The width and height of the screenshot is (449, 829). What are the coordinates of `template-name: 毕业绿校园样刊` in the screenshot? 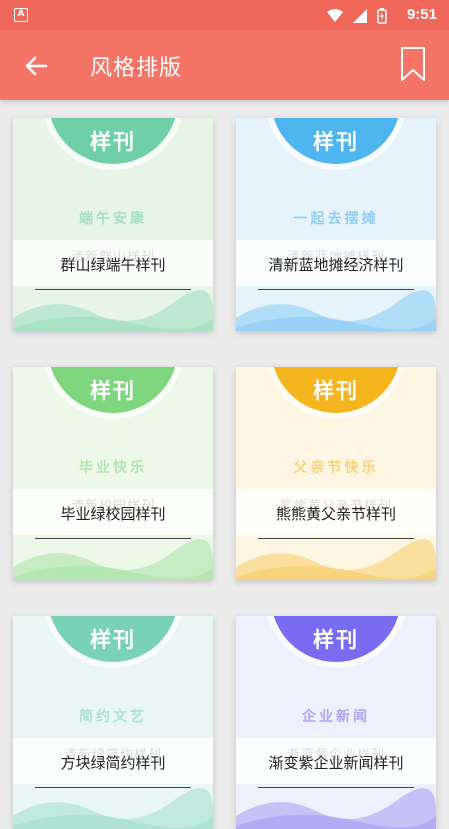 It's located at (113, 514).